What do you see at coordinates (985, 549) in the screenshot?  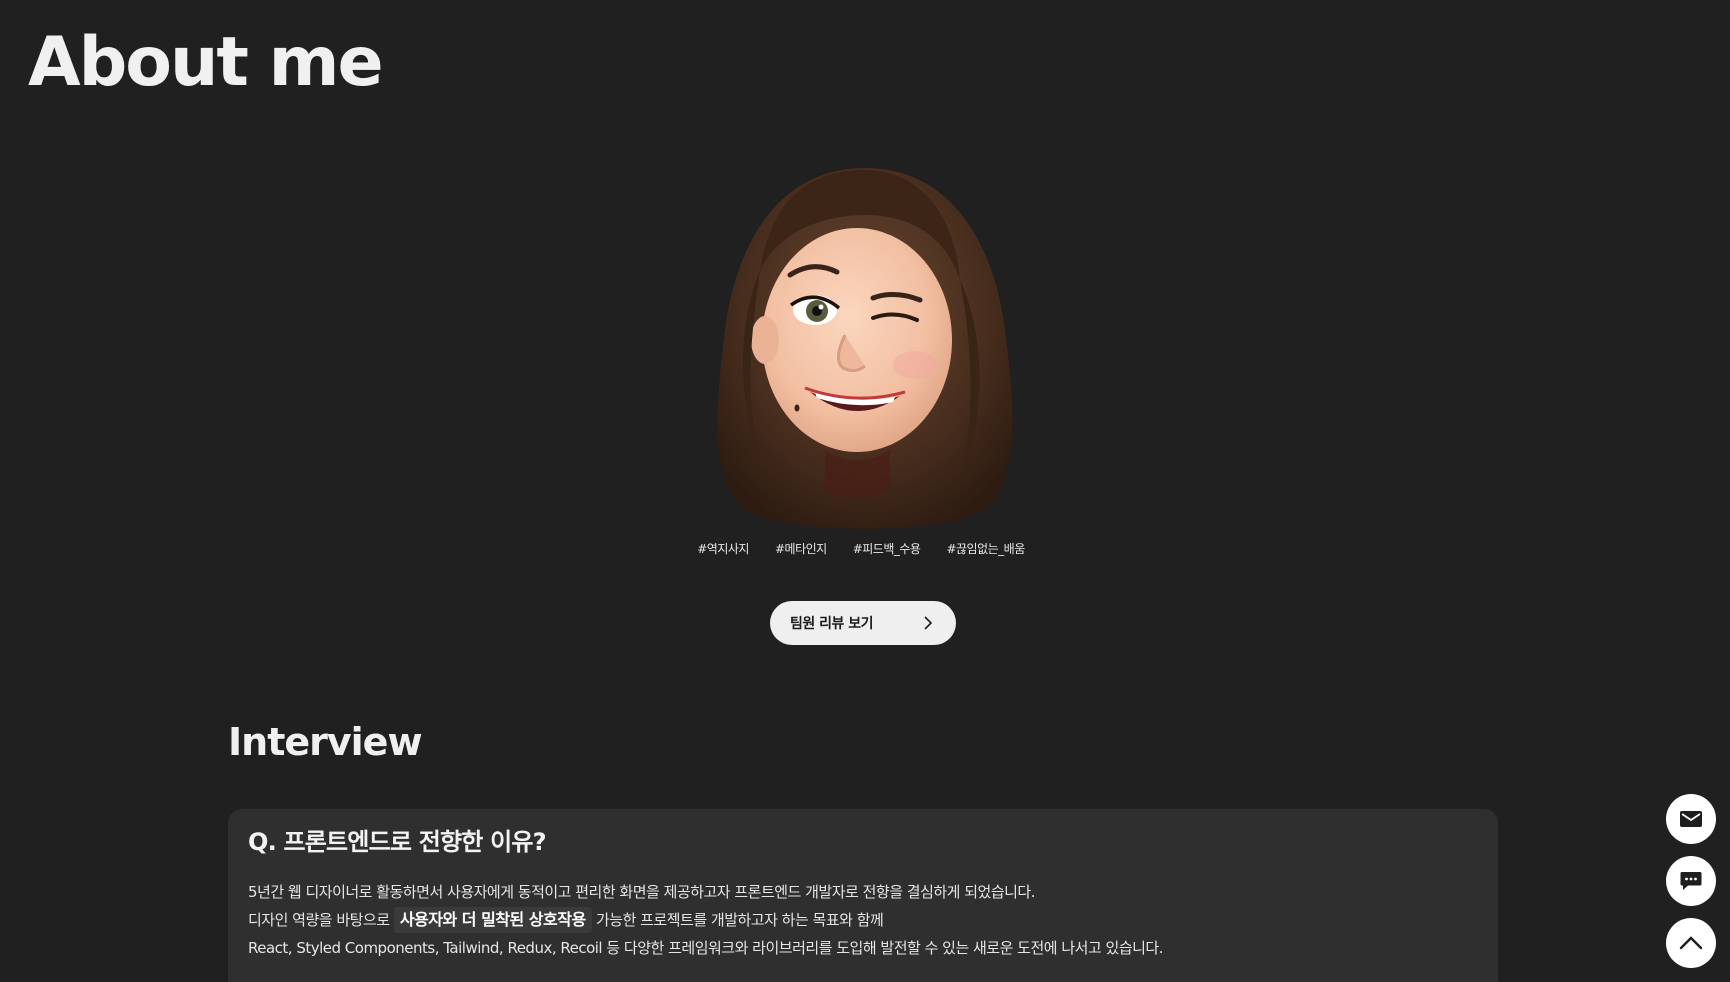 I see `hashtag: #끊임없는_배움` at bounding box center [985, 549].